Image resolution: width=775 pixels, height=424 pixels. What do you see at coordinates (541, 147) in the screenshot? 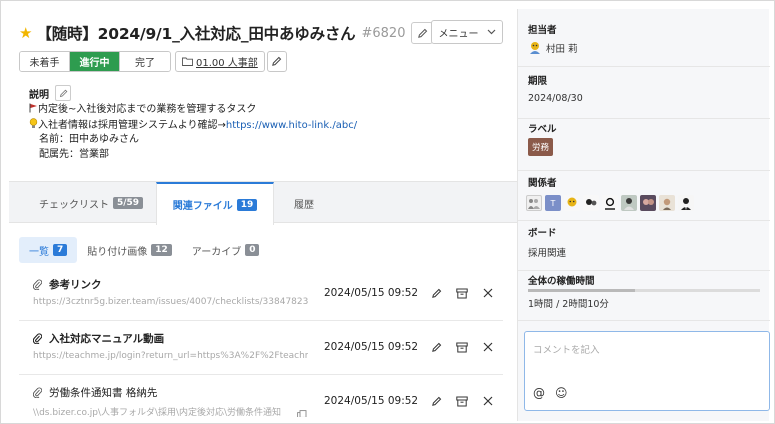
I see `label-chip: 労務` at bounding box center [541, 147].